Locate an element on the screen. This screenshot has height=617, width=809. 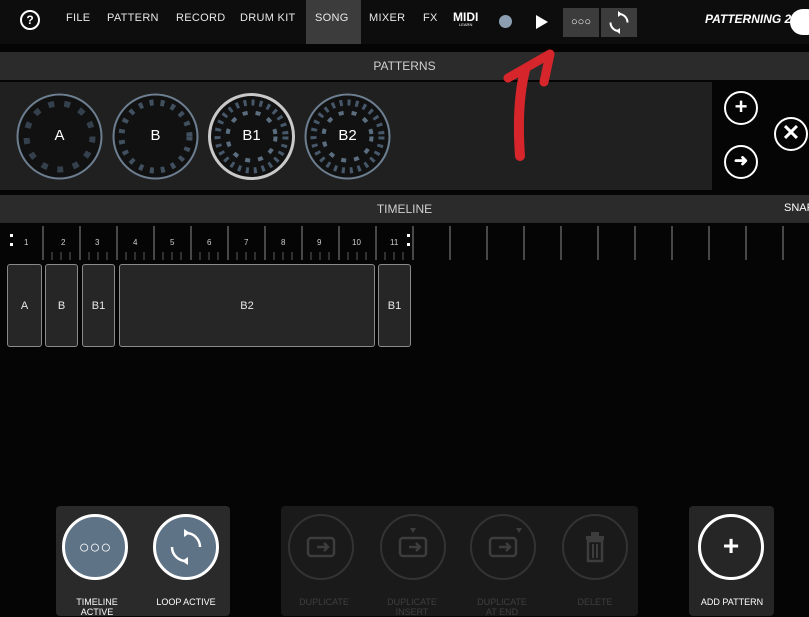
app-name: PATTERNING 2 is located at coordinates (748, 19).